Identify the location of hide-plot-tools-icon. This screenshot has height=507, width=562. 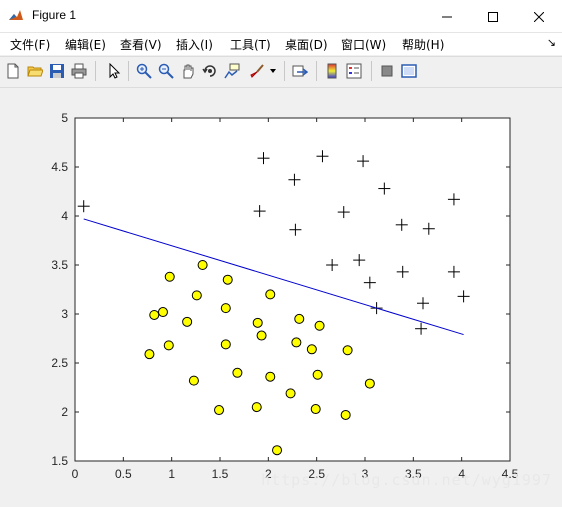
(387, 71).